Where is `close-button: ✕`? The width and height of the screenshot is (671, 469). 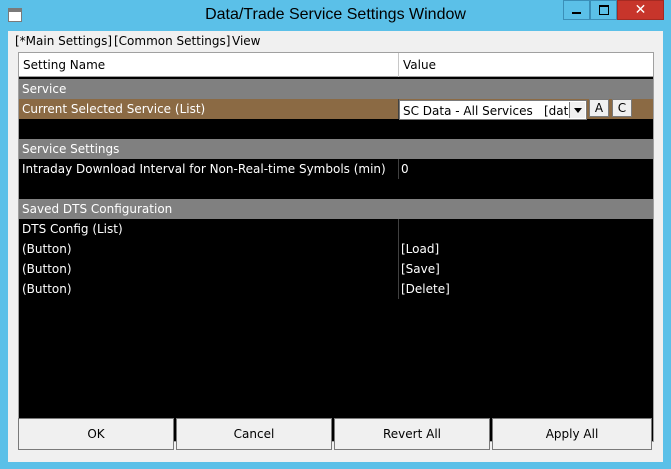
close-button: ✕ is located at coordinates (640, 10).